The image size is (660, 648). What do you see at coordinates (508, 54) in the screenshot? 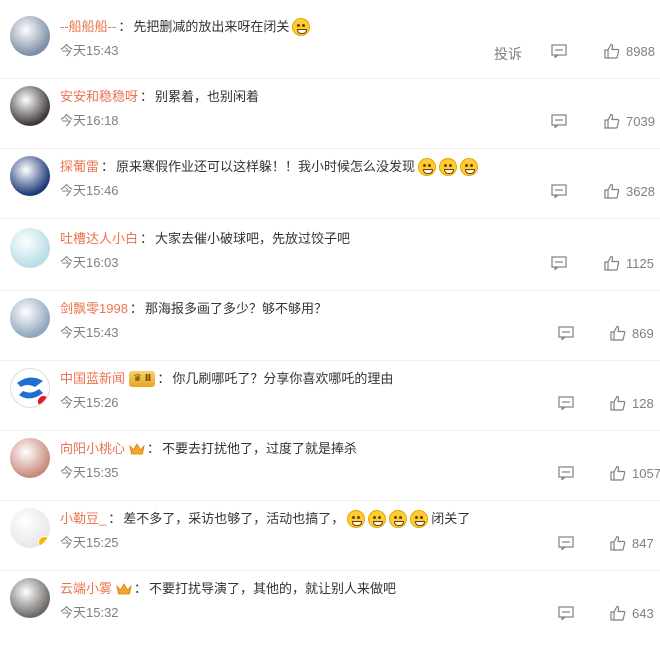
I see `report-button: 投诉` at bounding box center [508, 54].